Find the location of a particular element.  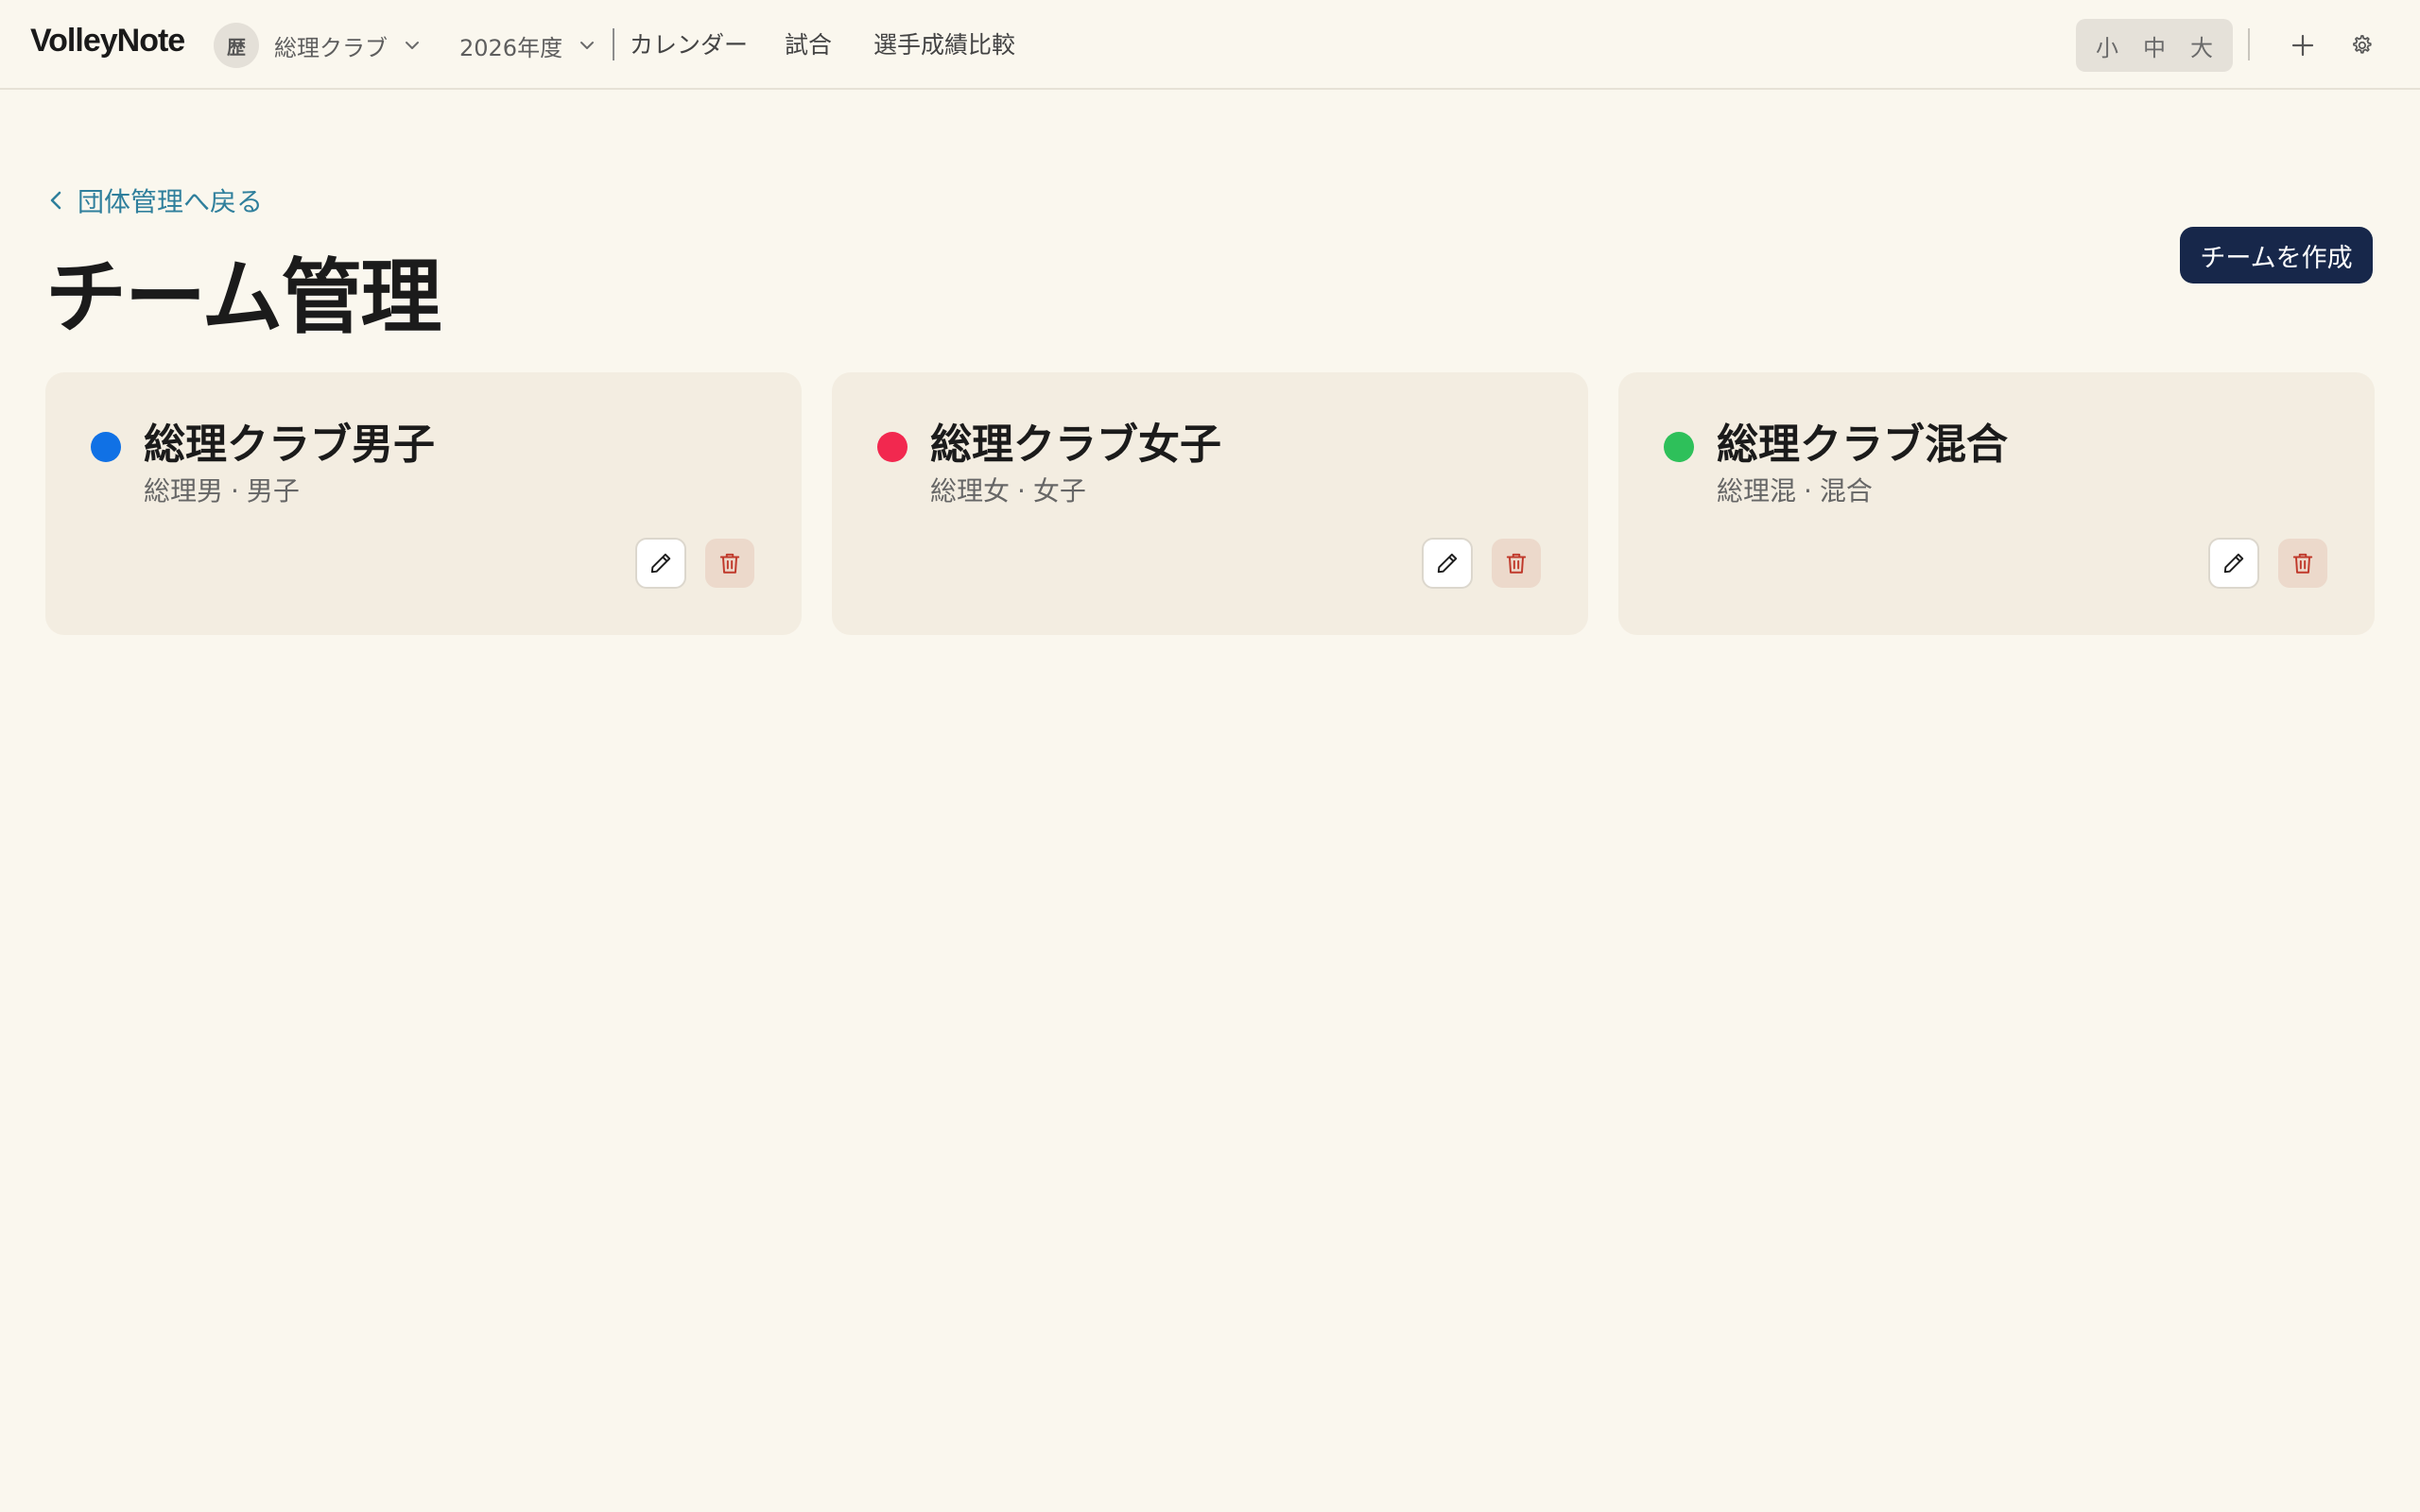

team-category: 女子 is located at coordinates (1059, 491).